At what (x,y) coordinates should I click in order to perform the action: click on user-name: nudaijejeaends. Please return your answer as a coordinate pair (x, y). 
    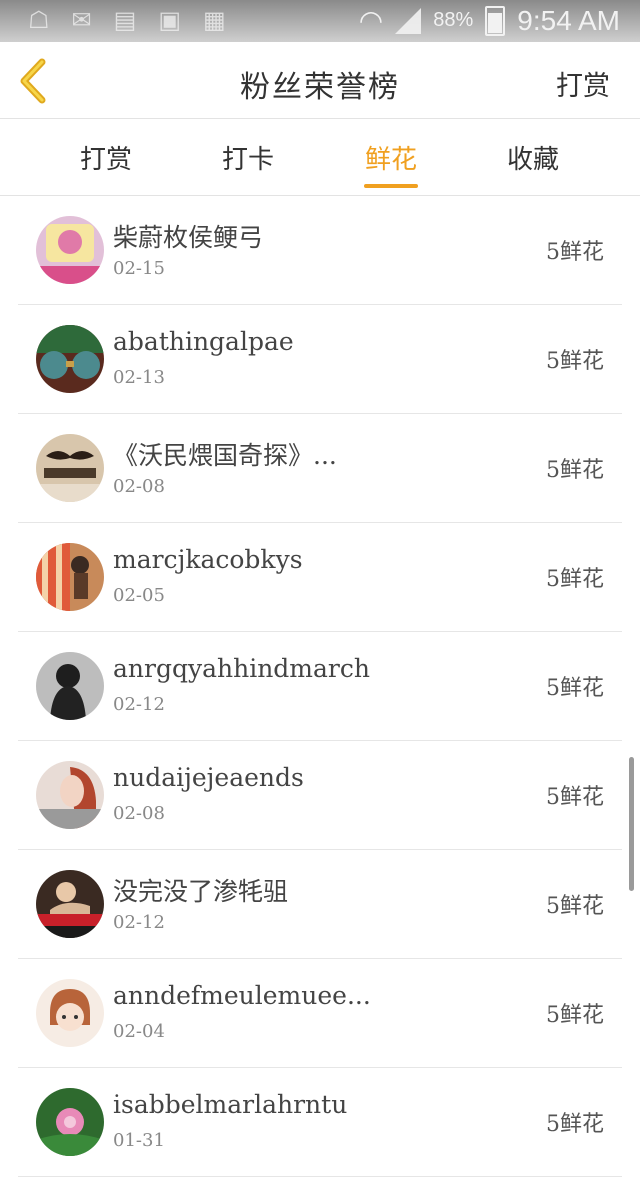
    Looking at the image, I should click on (208, 777).